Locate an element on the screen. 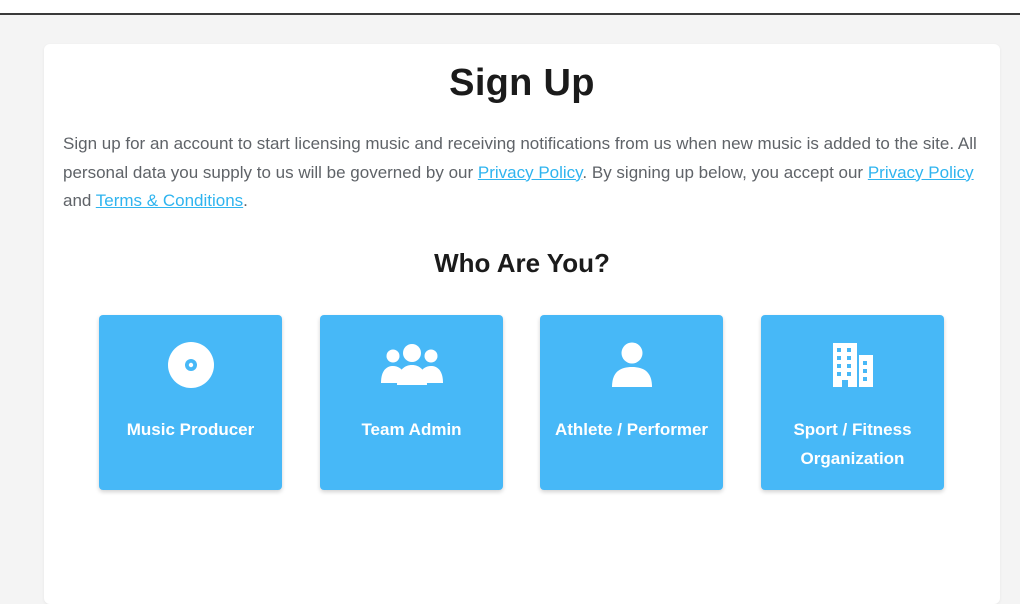  privacy-policy-link-2: Privacy Policy is located at coordinates (921, 172).